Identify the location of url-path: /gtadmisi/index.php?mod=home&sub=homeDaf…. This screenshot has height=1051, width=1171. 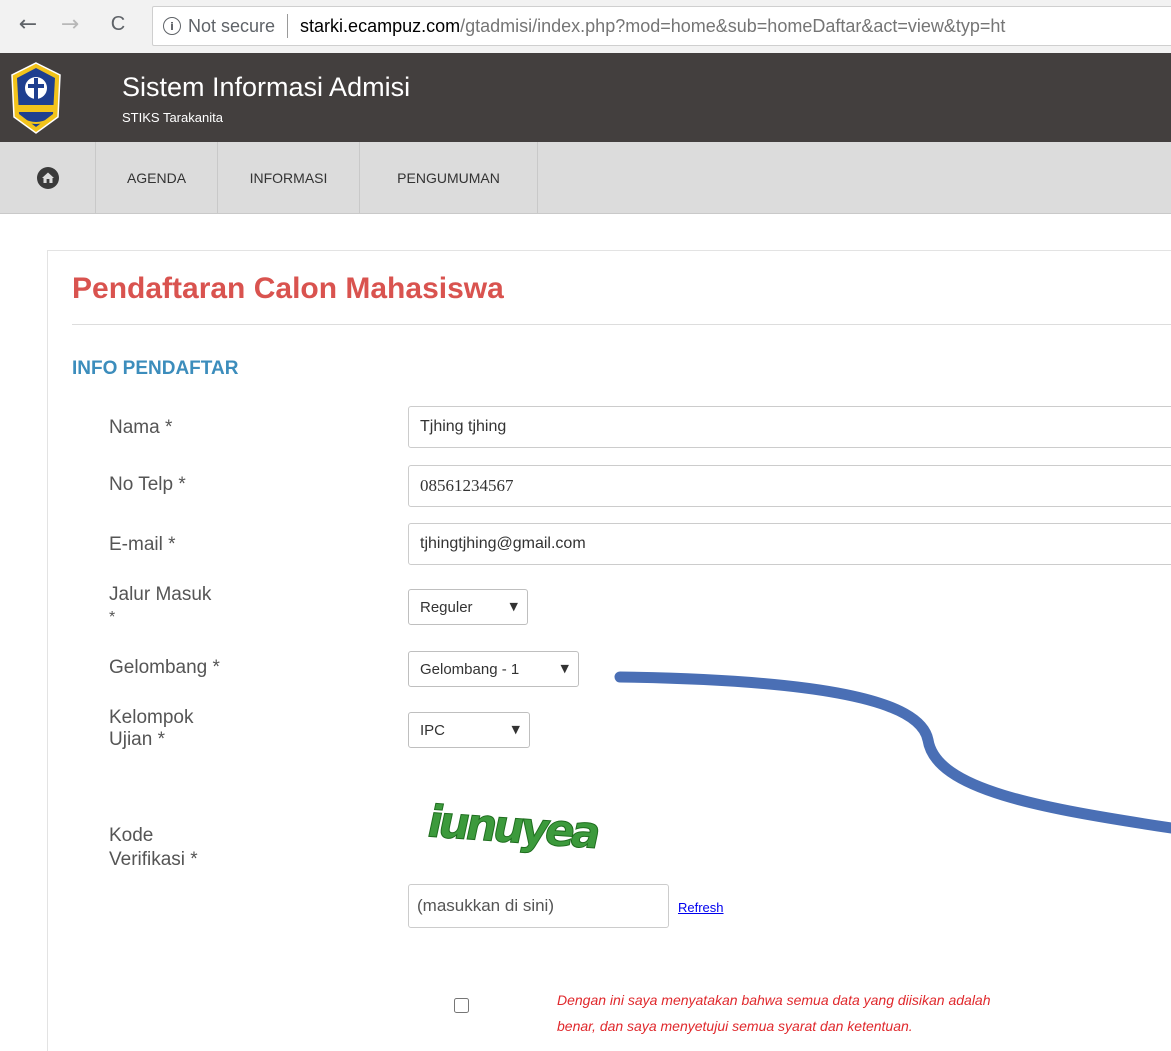
(733, 25).